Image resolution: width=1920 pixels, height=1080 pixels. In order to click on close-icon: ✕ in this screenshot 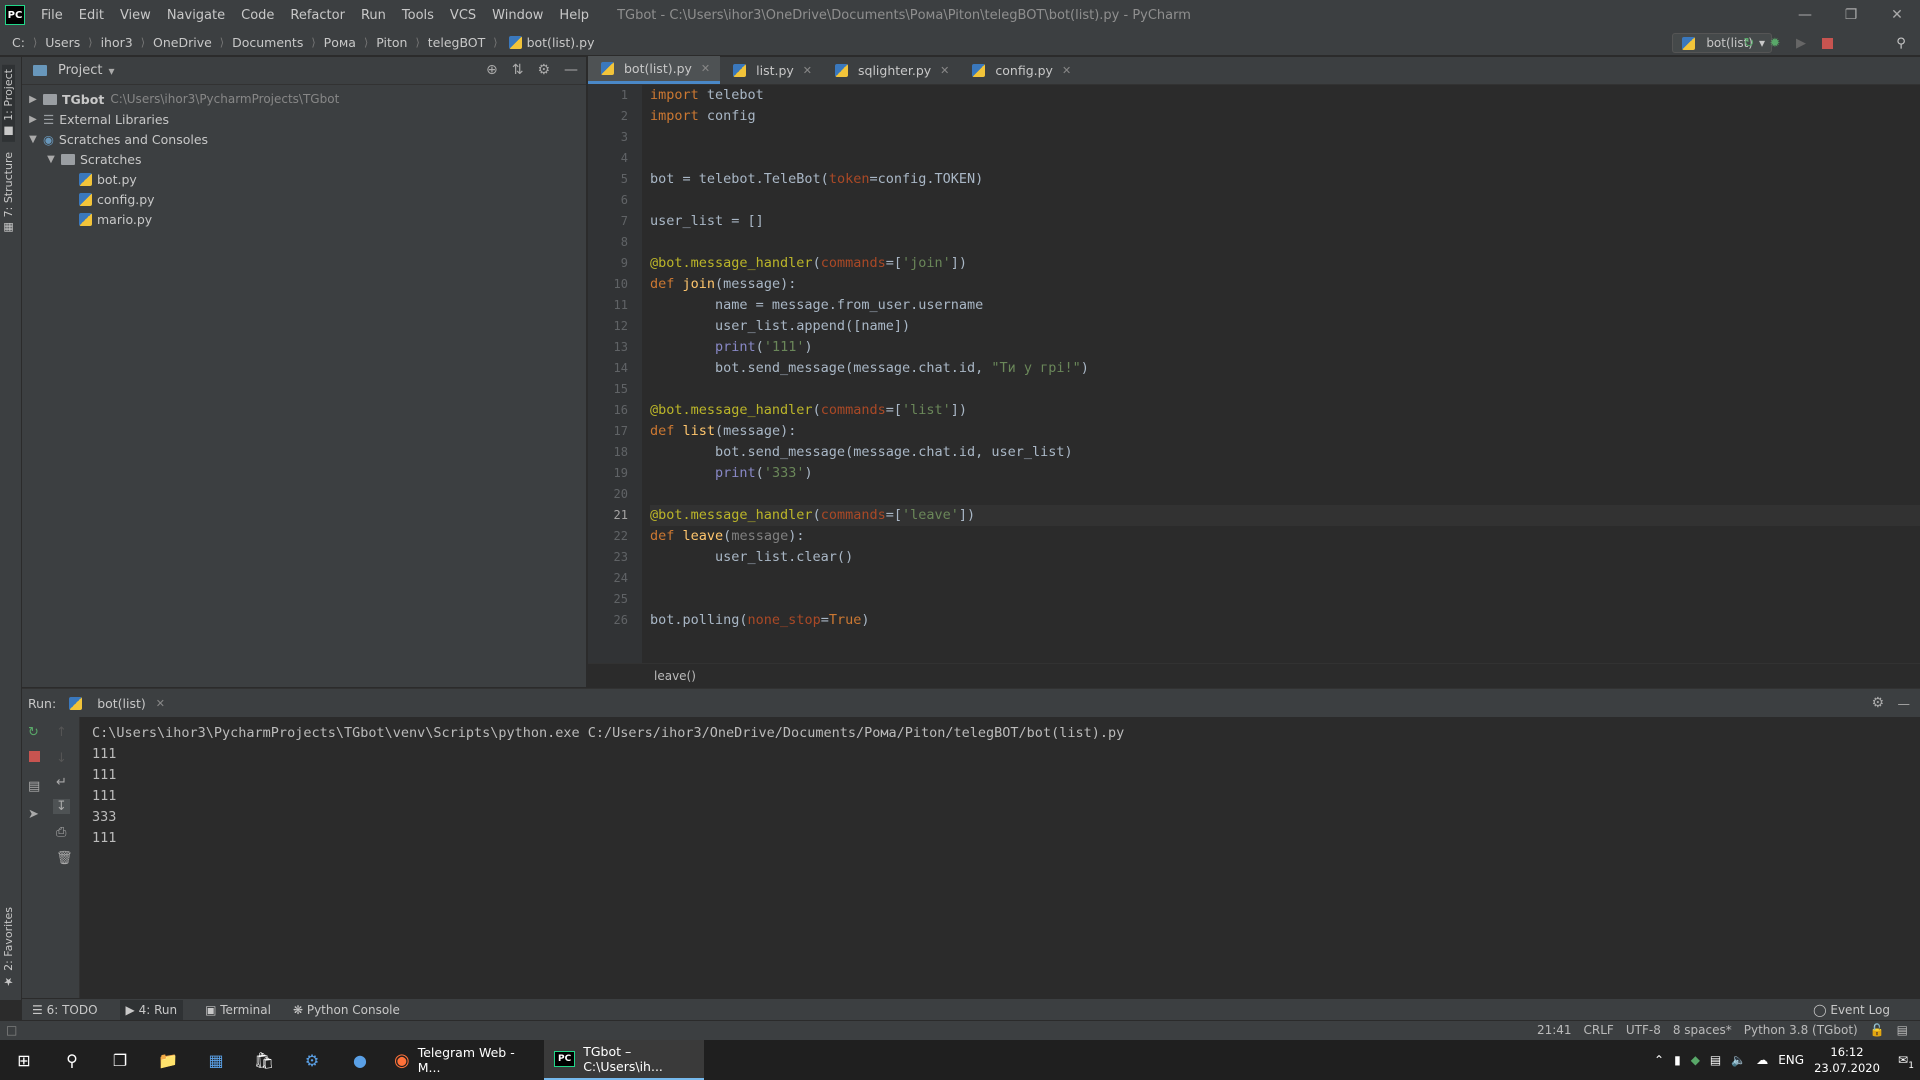, I will do `click(1897, 15)`.